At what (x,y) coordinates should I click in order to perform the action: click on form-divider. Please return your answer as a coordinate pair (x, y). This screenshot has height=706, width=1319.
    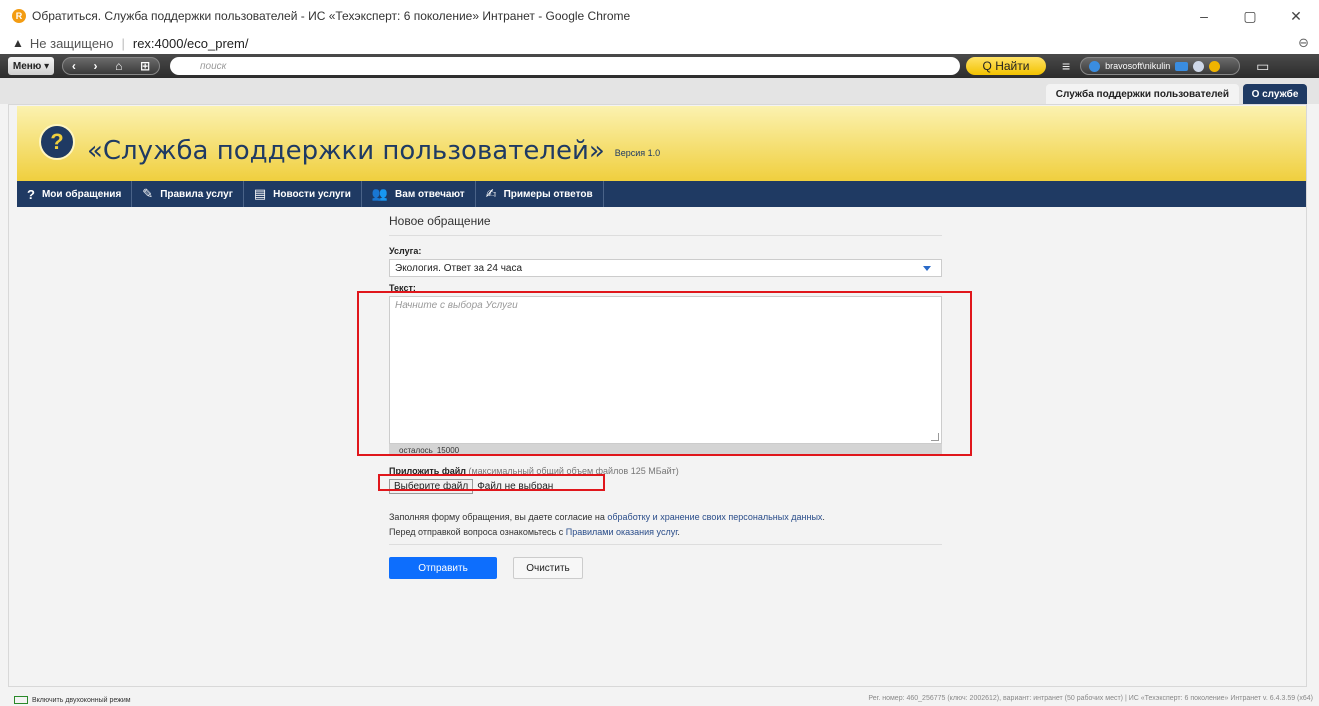
    Looking at the image, I should click on (665, 544).